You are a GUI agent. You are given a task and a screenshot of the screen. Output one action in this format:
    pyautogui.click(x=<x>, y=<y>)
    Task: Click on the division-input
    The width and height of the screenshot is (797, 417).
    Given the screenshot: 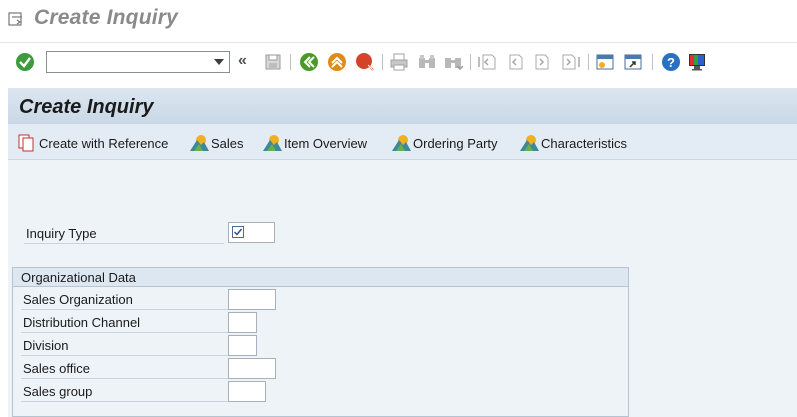 What is the action you would take?
    pyautogui.click(x=242, y=345)
    